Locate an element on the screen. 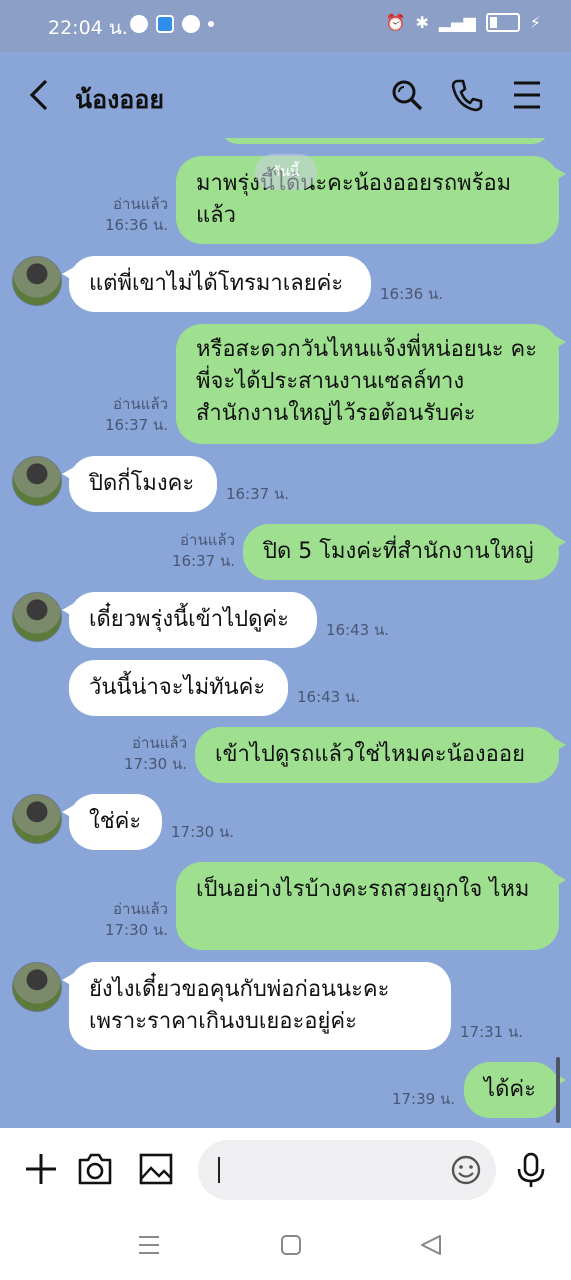  status-bar: 22:04 น. ⏰ ✱ ▂▄▆ ⚡ is located at coordinates (285, 26).